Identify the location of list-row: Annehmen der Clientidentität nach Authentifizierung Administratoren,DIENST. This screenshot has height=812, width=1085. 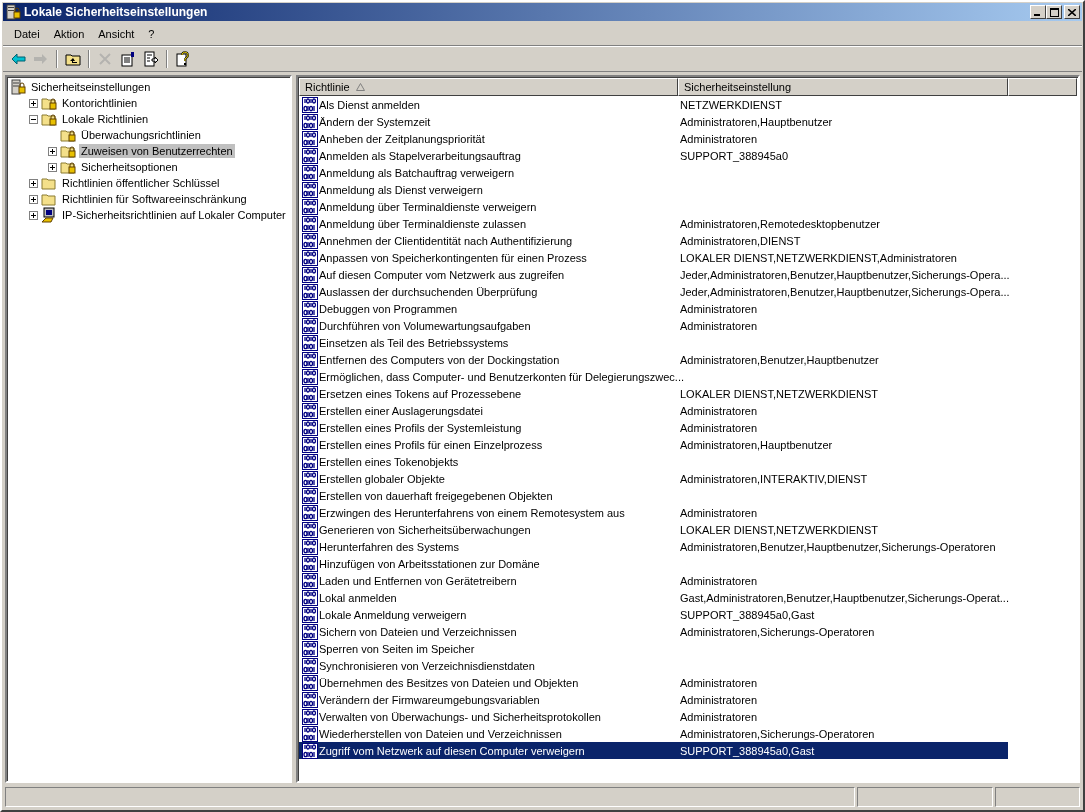
(653, 240).